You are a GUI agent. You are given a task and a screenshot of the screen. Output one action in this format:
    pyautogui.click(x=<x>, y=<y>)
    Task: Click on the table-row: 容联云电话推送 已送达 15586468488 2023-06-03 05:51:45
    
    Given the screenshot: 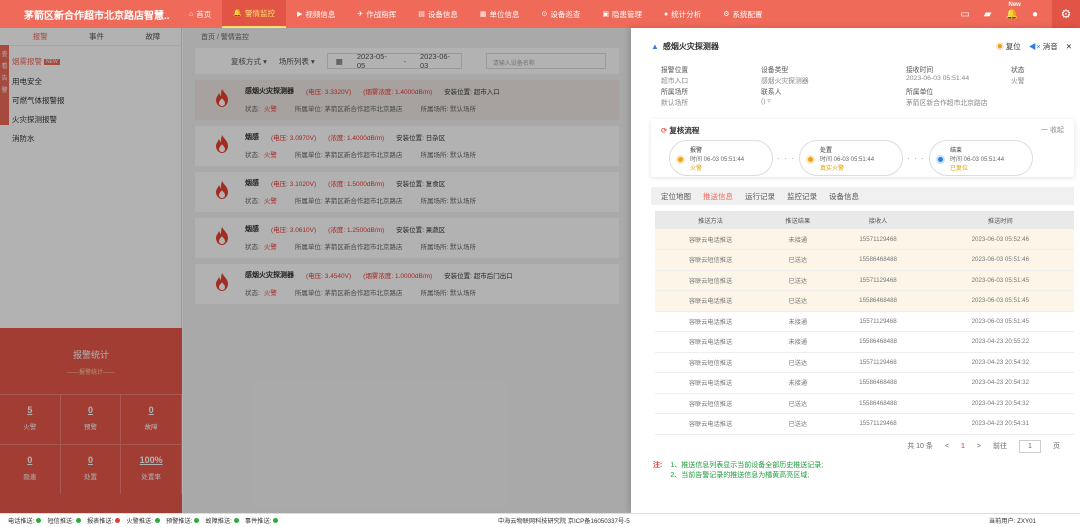 What is the action you would take?
    pyautogui.click(x=864, y=301)
    